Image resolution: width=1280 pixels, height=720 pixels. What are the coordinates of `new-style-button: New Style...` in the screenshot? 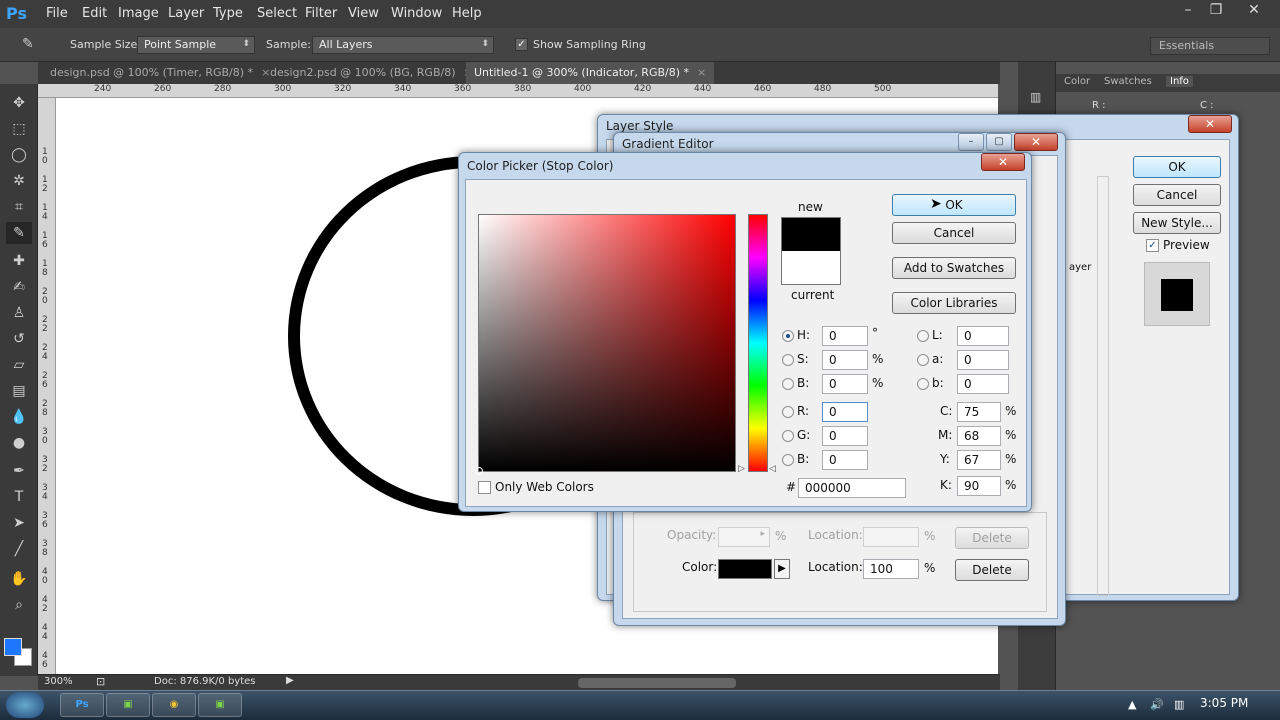 It's located at (1177, 223).